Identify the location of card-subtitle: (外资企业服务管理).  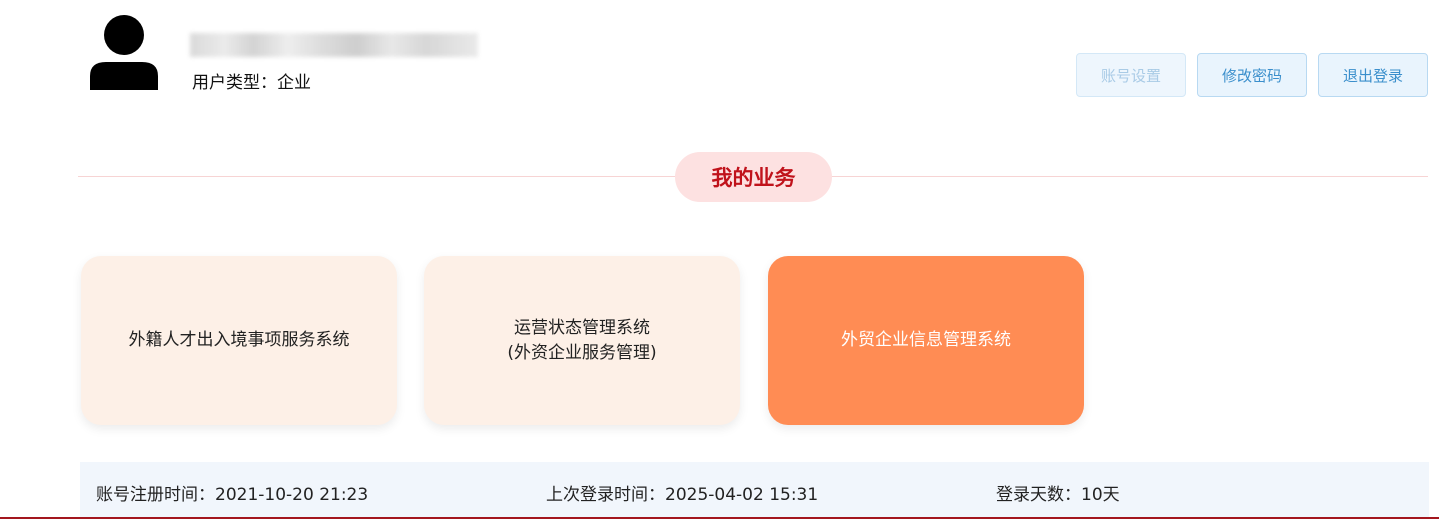
(582, 352).